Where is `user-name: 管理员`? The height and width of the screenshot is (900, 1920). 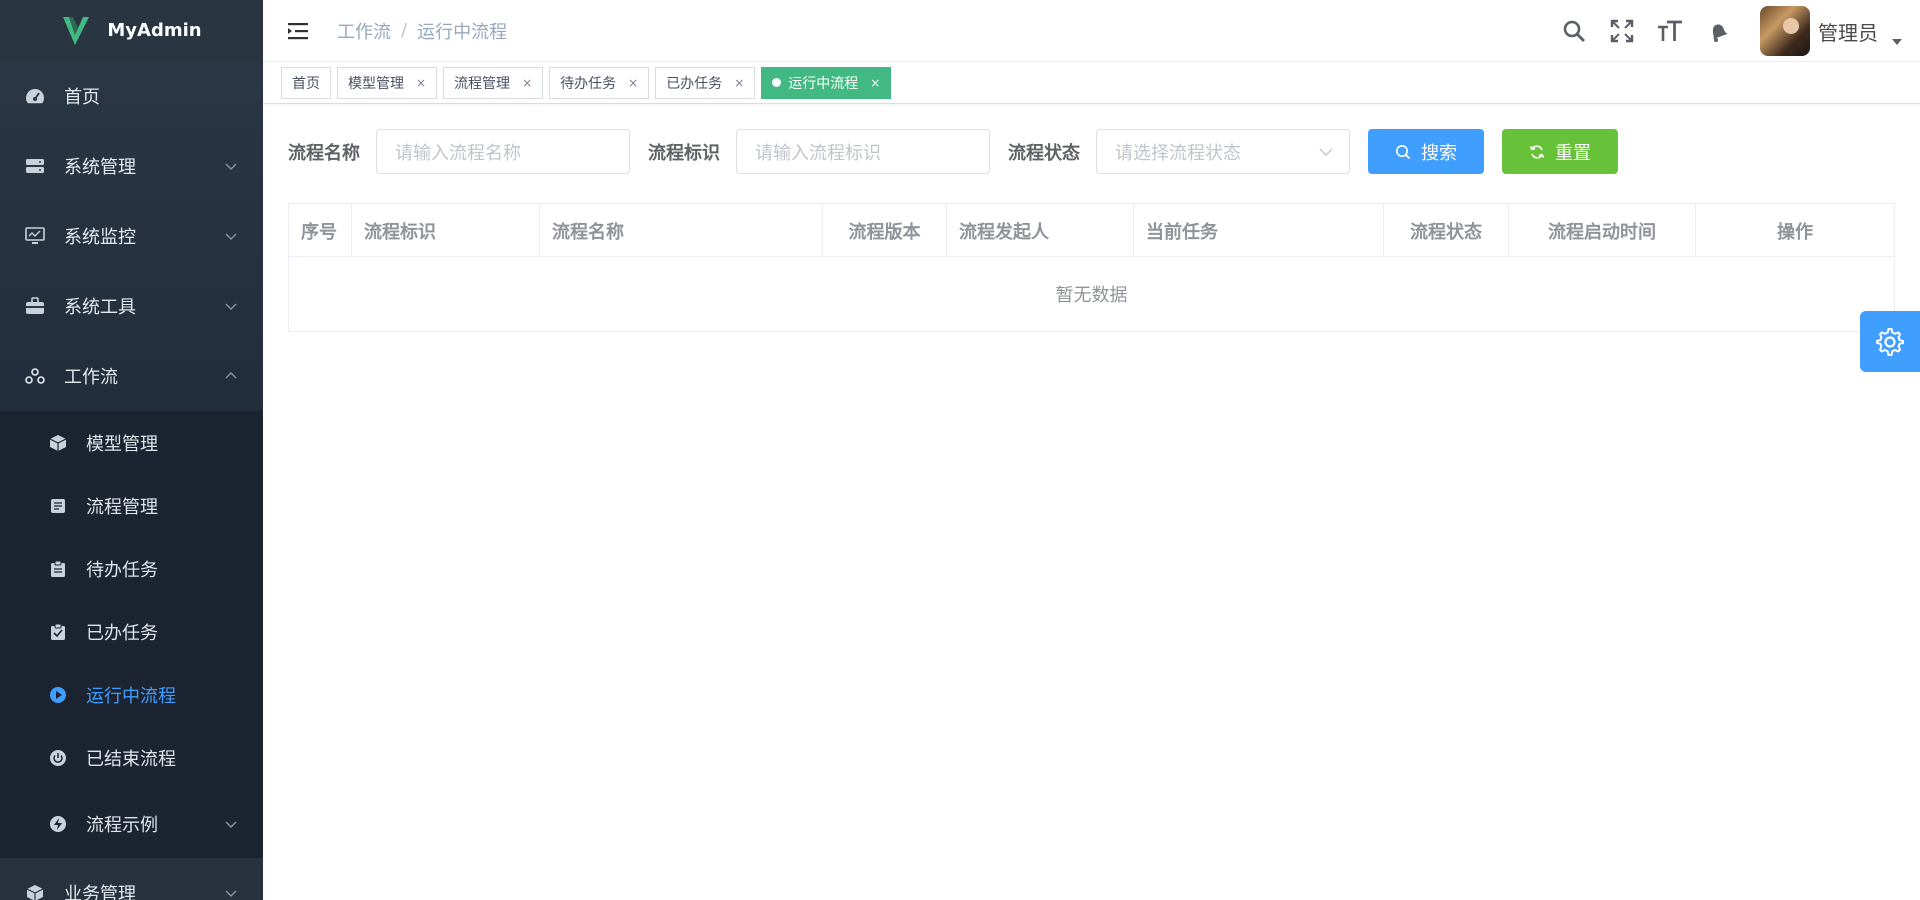 user-name: 管理员 is located at coordinates (1848, 31).